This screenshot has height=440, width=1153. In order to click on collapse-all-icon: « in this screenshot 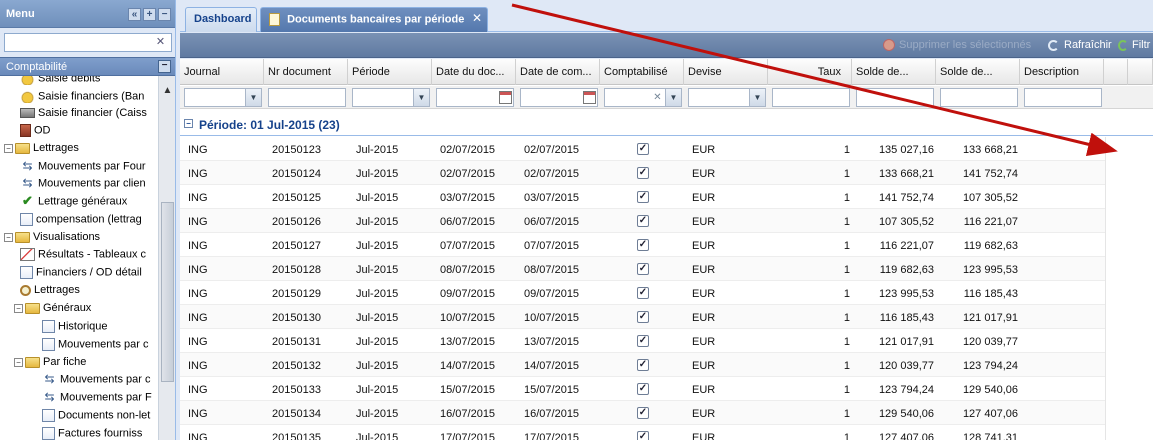, I will do `click(134, 14)`.